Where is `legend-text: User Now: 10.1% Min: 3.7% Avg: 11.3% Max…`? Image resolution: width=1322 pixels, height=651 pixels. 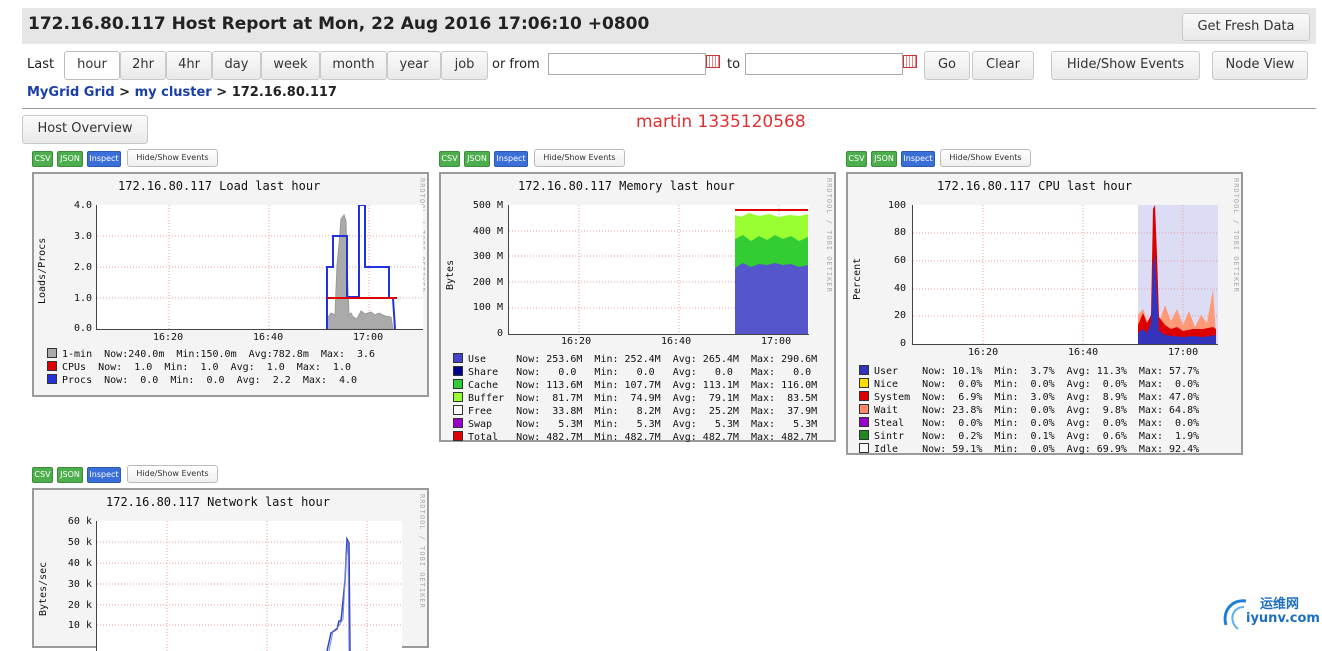
legend-text: User Now: 10.1% Min: 3.7% Avg: 11.3% Max… is located at coordinates (1037, 371).